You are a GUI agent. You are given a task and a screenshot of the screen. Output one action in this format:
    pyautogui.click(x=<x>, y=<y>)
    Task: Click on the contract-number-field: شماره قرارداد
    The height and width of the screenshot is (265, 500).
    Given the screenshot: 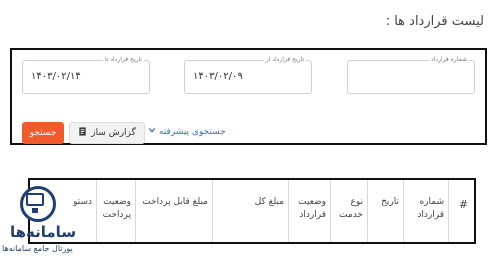 What is the action you would take?
    pyautogui.click(x=411, y=75)
    